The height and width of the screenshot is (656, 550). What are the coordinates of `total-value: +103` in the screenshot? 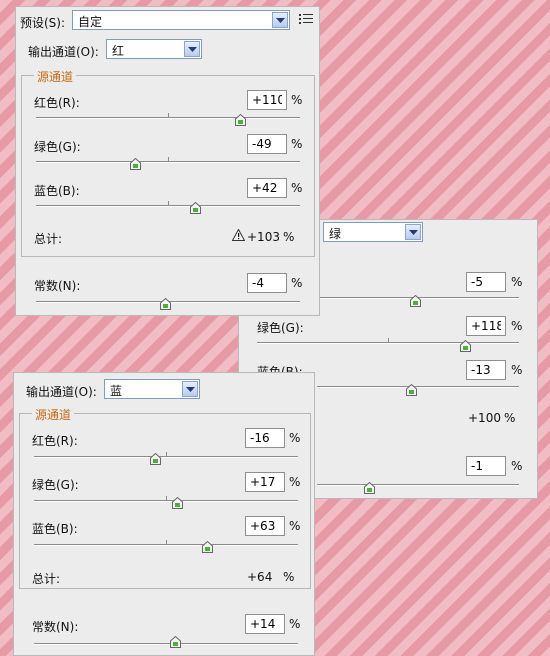 It's located at (263, 237).